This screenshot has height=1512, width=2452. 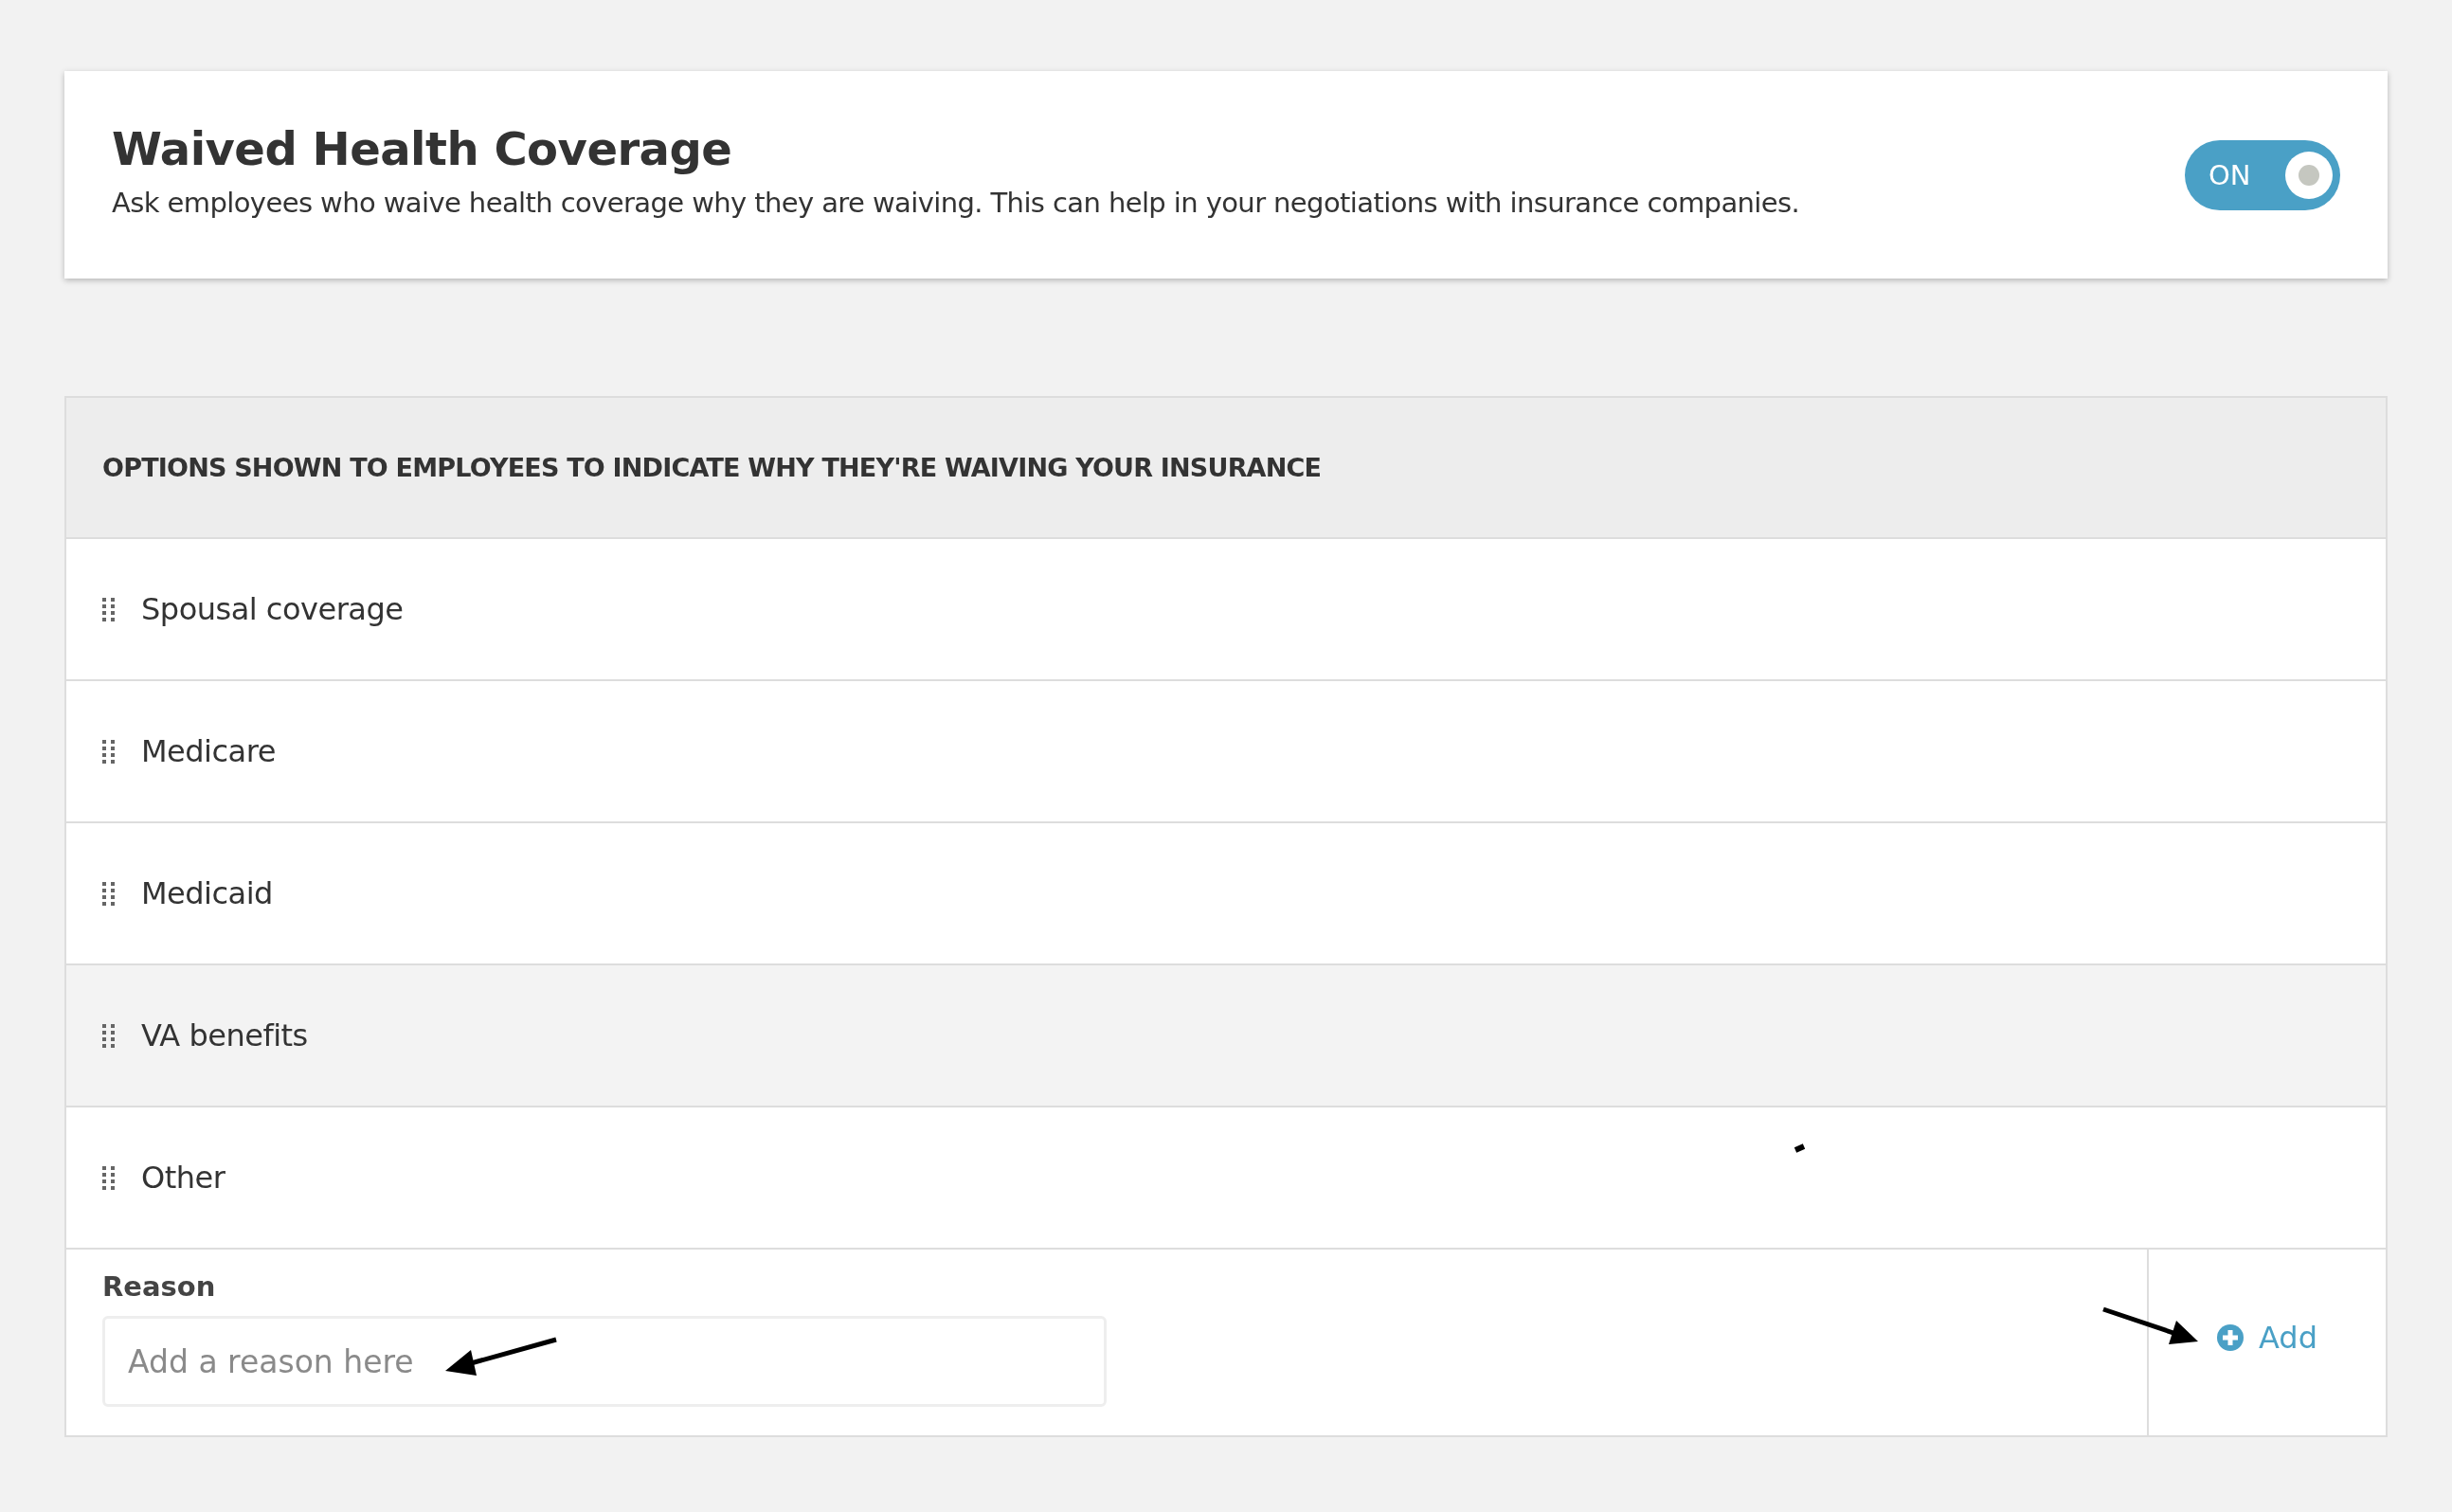 I want to click on reason-input-field: Add a reason here, so click(x=604, y=1361).